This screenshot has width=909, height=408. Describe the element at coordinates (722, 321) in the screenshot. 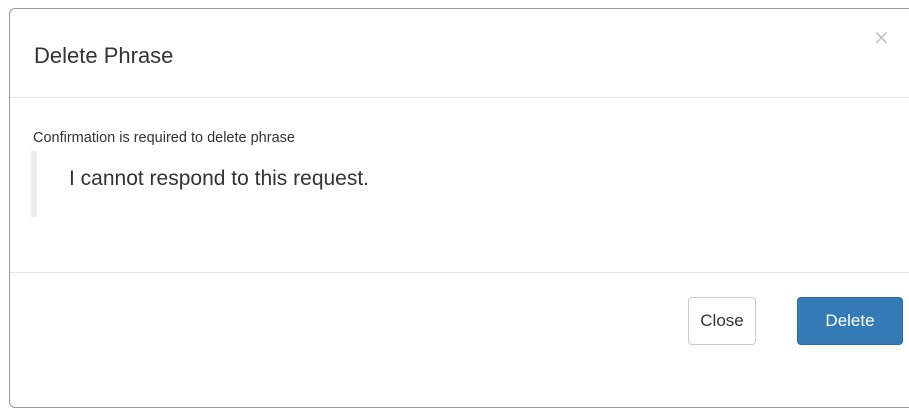

I see `close-button: Close` at that location.